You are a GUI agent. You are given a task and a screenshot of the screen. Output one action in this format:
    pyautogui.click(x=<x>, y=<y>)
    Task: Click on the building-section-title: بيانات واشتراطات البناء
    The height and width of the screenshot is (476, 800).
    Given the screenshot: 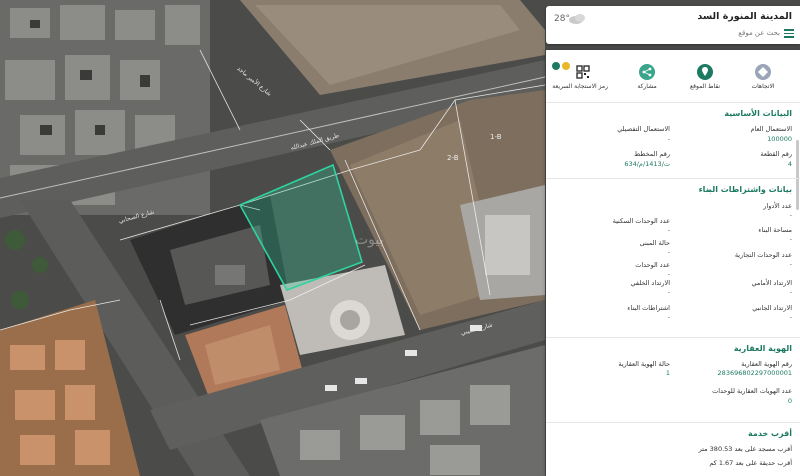 What is the action you would take?
    pyautogui.click(x=745, y=189)
    